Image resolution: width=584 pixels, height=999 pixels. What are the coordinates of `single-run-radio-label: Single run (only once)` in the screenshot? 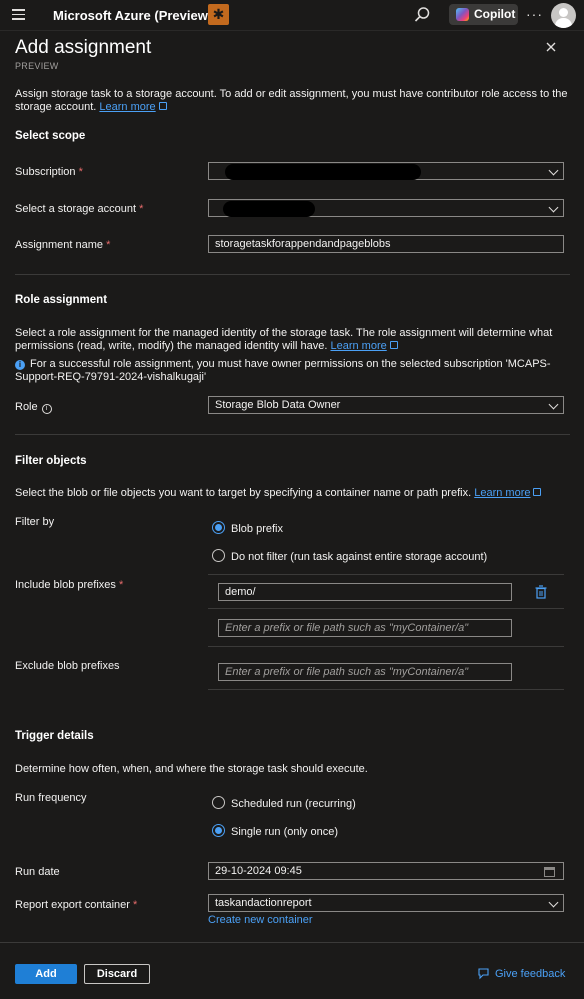 It's located at (284, 832).